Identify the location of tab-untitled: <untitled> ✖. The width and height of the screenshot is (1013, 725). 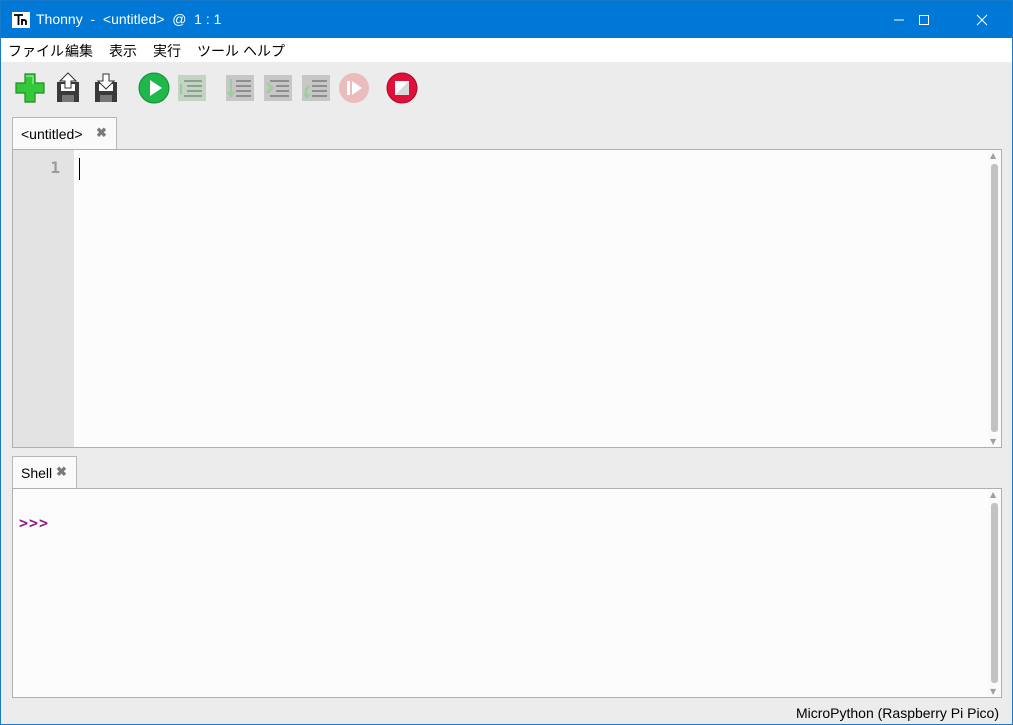
(64, 133).